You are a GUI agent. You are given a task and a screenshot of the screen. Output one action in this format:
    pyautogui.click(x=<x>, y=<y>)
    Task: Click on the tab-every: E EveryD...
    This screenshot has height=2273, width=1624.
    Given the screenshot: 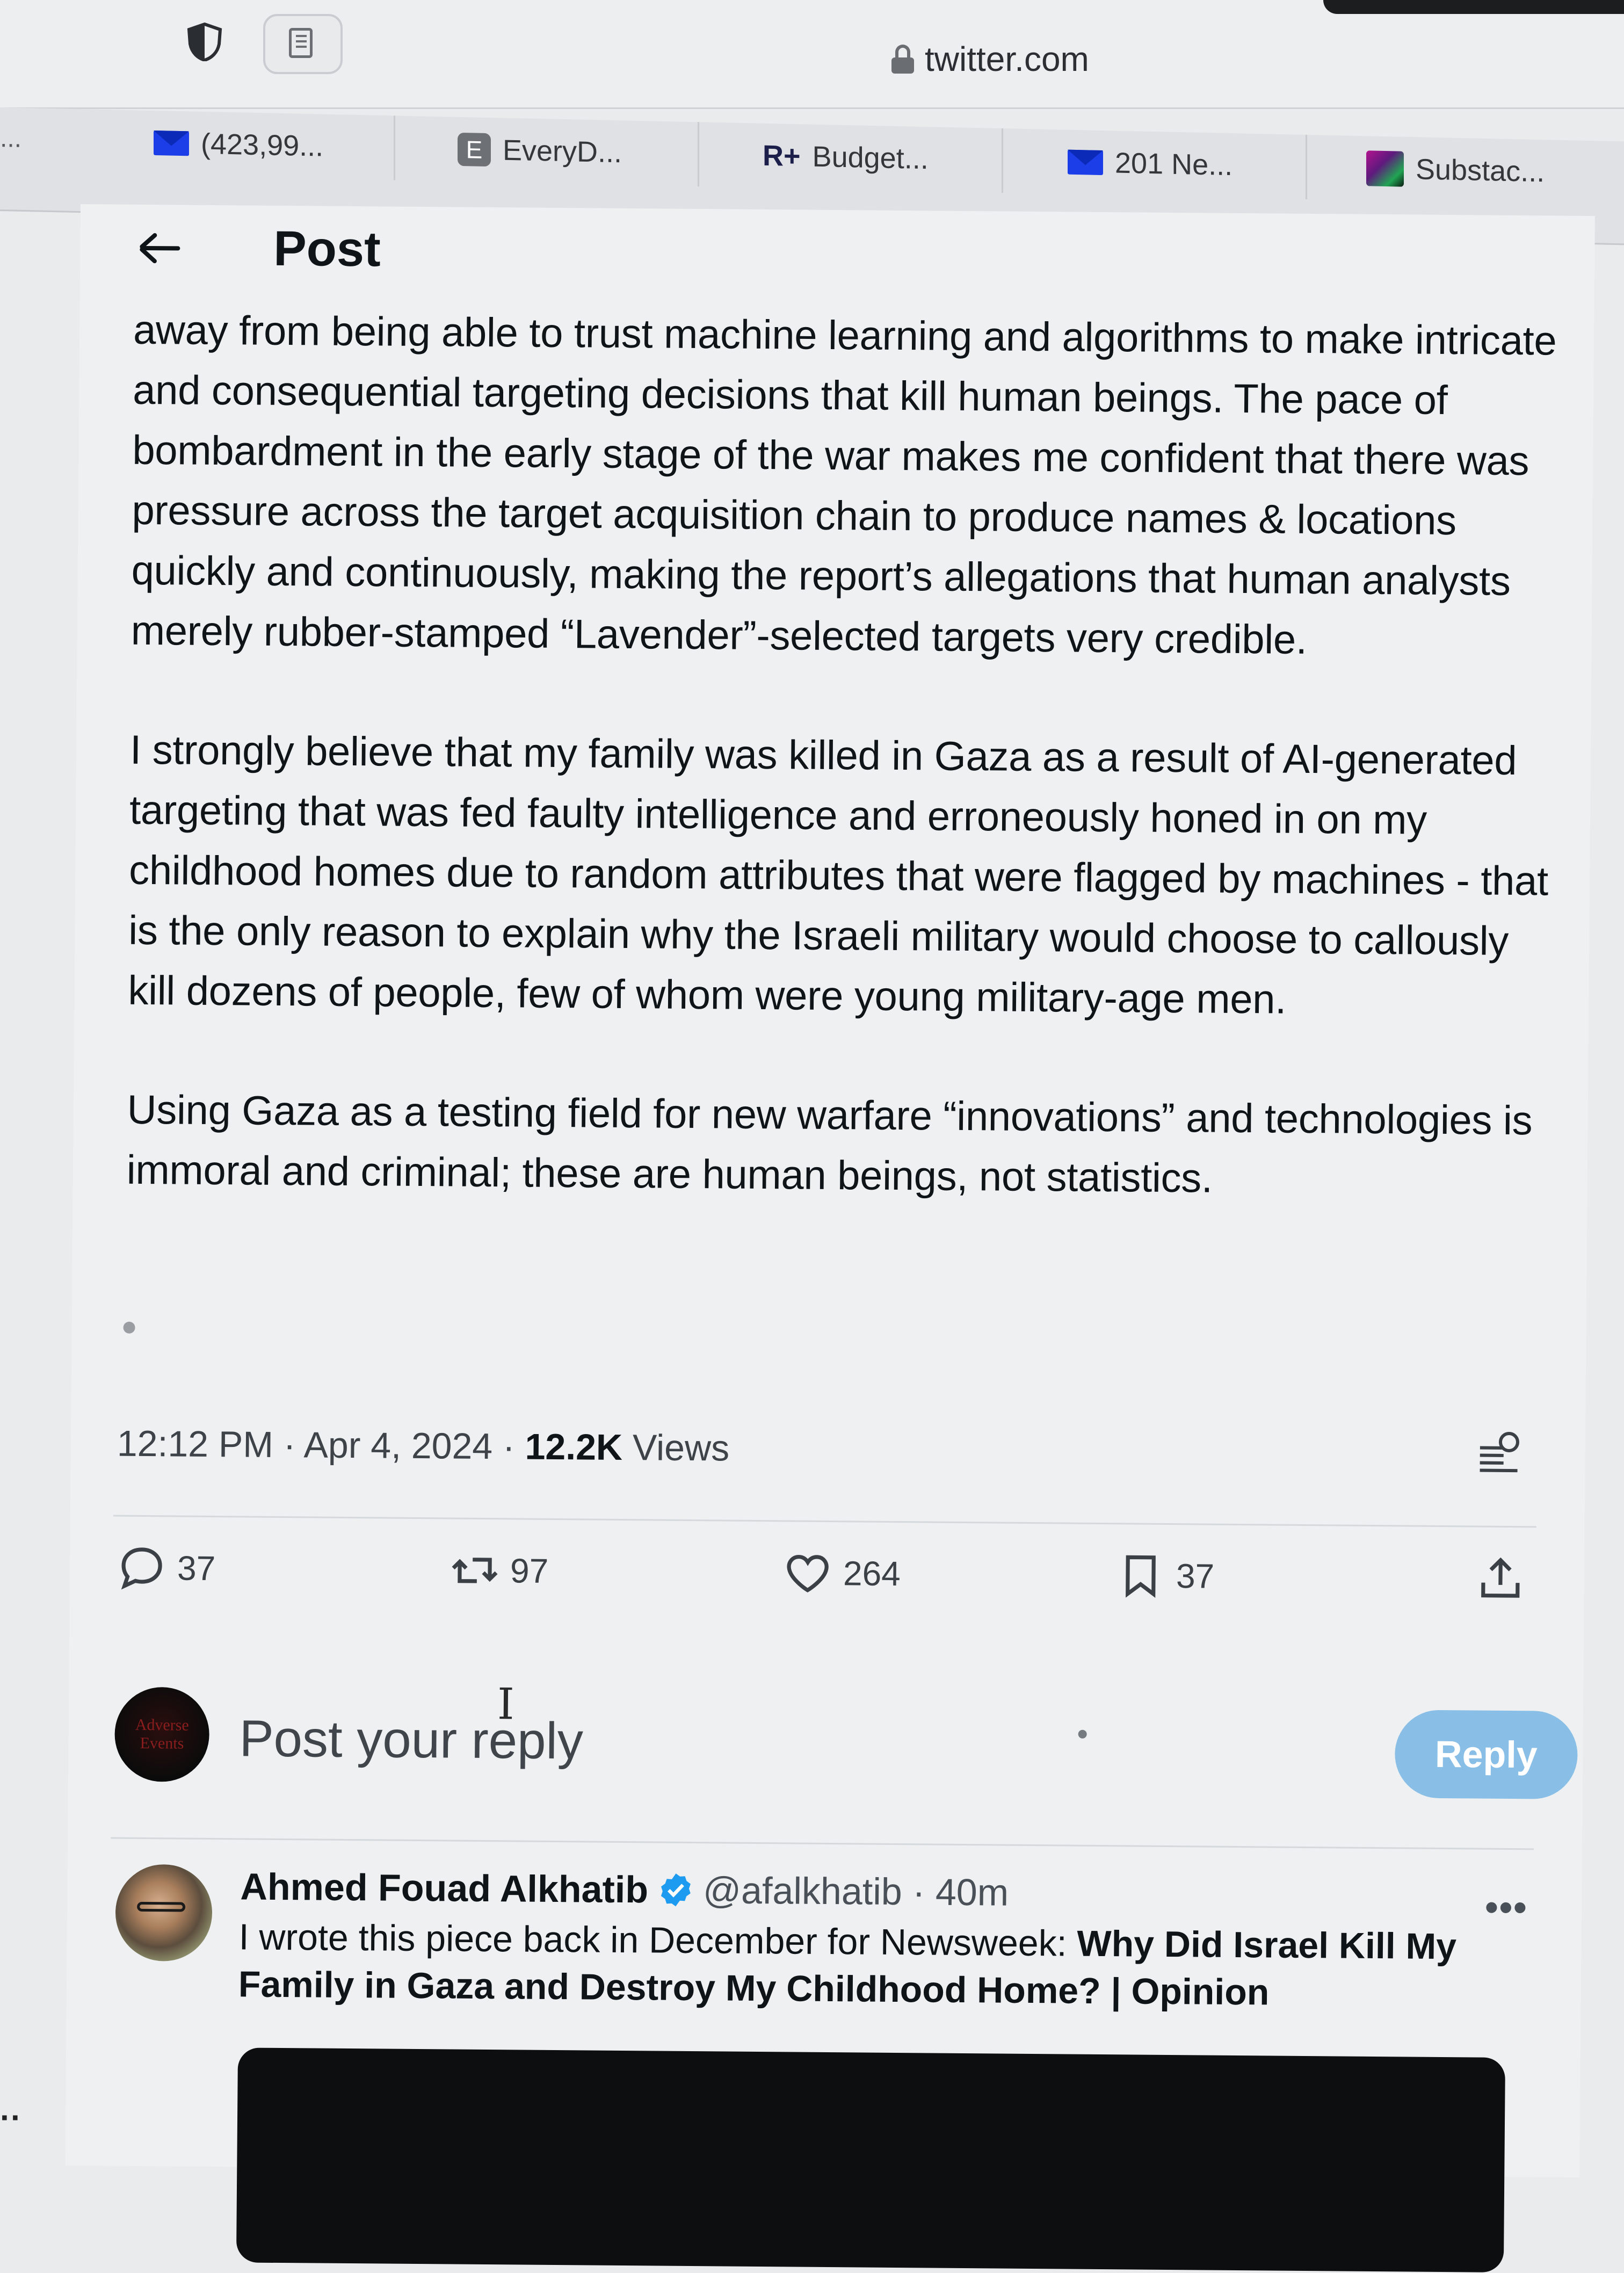 What is the action you would take?
    pyautogui.click(x=547, y=151)
    